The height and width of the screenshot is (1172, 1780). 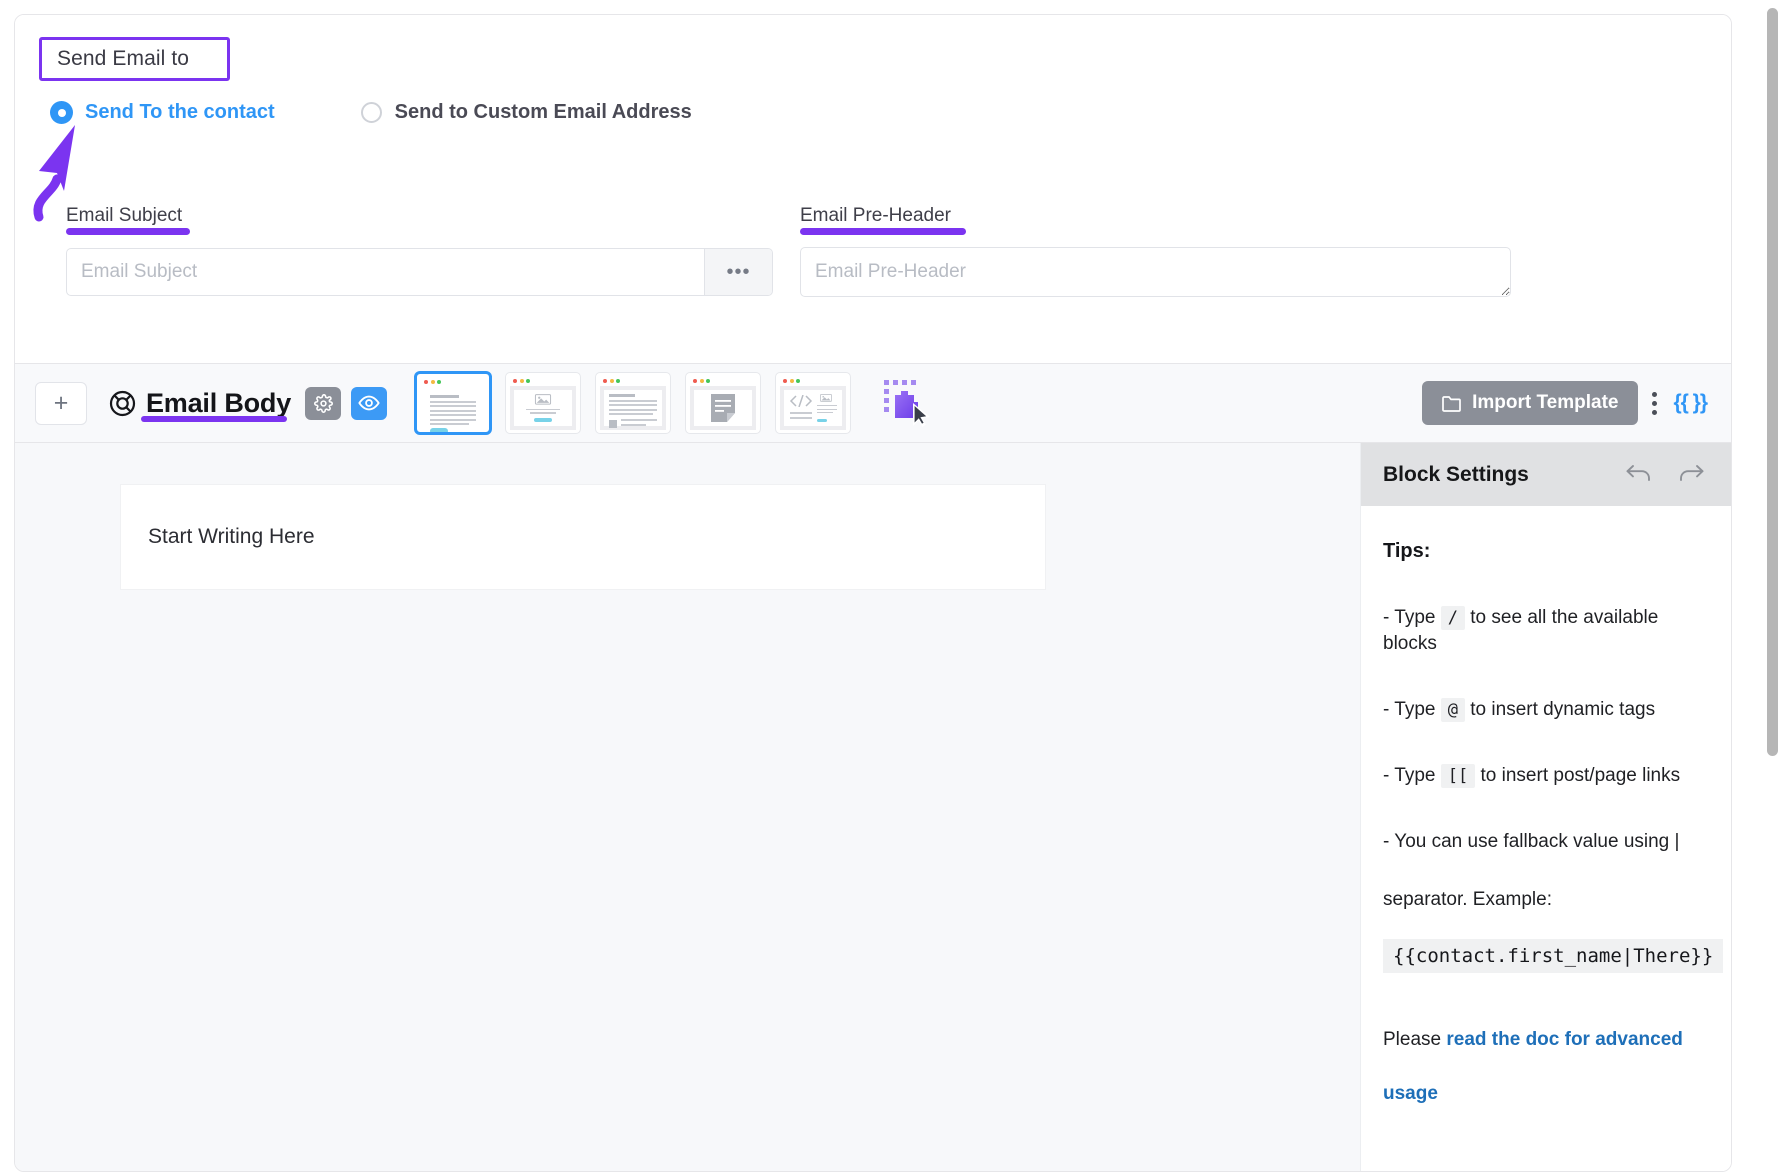 What do you see at coordinates (1452, 710) in the screenshot?
I see `tip-key-at: @` at bounding box center [1452, 710].